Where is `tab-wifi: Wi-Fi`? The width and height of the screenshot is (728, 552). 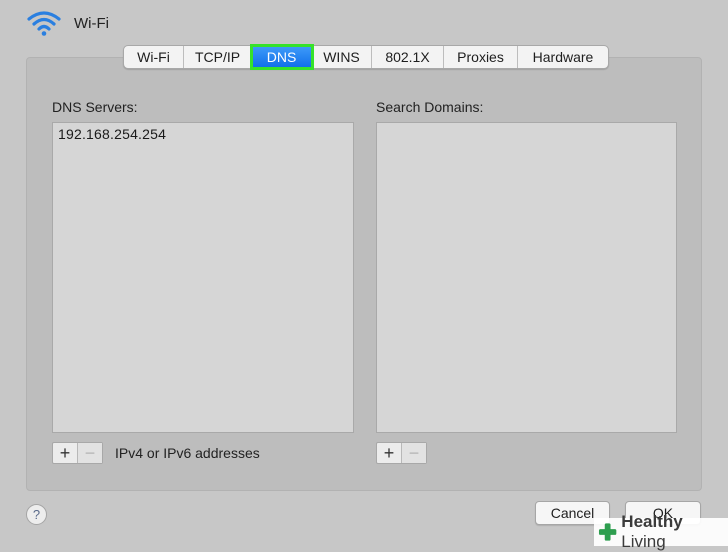 tab-wifi: Wi-Fi is located at coordinates (154, 57).